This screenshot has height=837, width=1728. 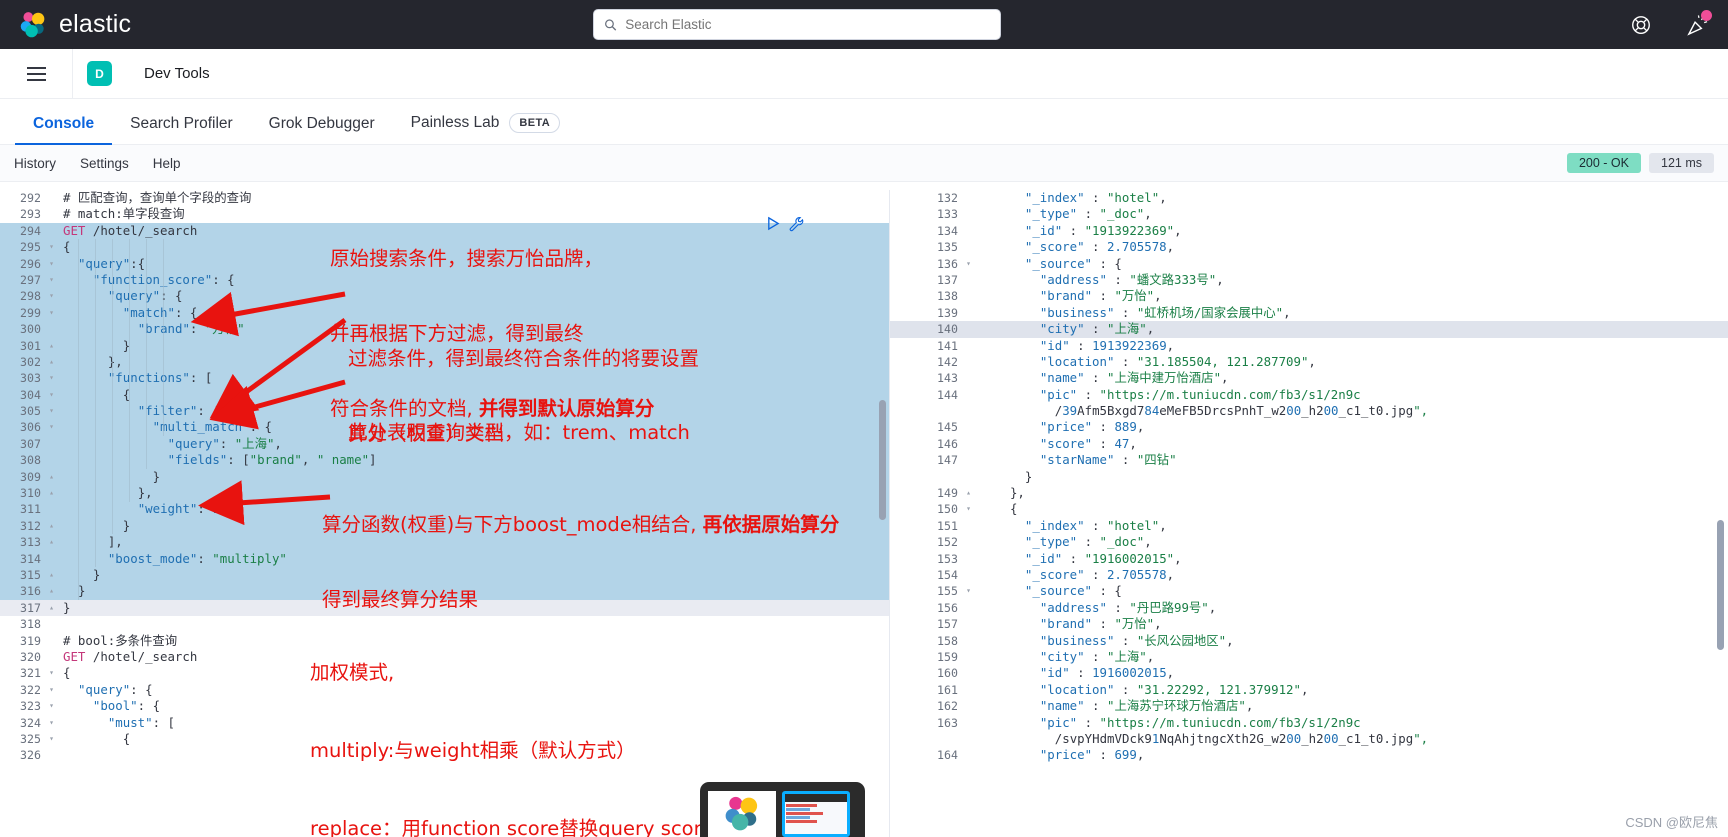 I want to click on editor-actions, so click(x=785, y=224).